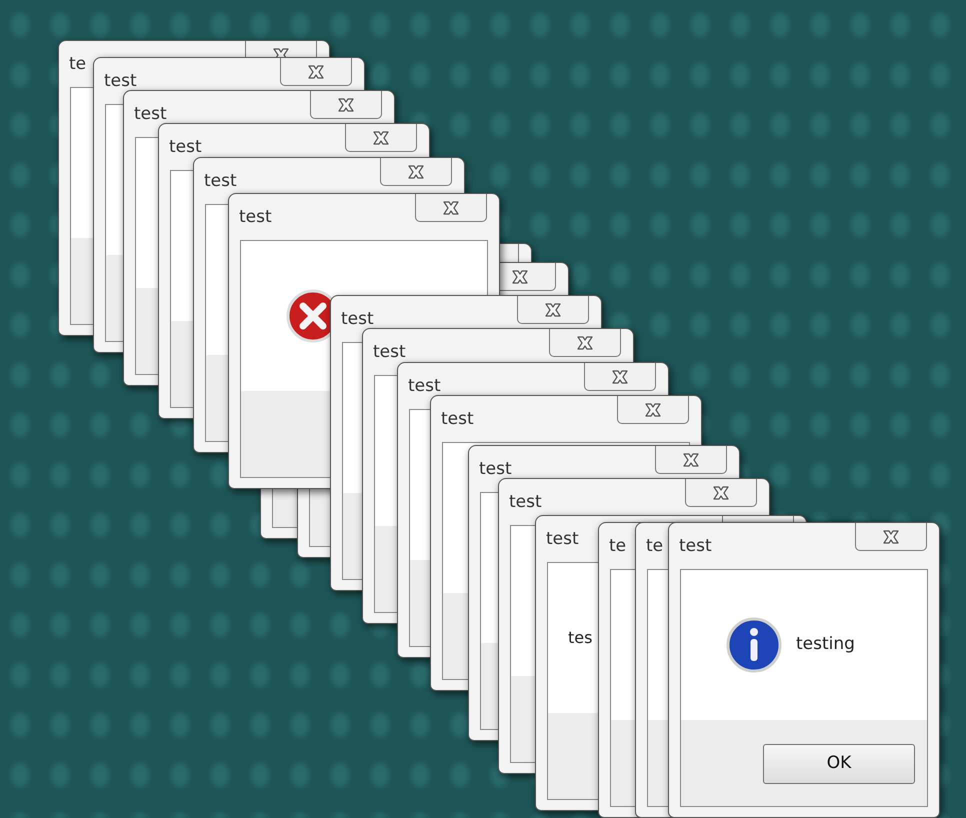 The image size is (966, 818). I want to click on message-text: tes, so click(580, 638).